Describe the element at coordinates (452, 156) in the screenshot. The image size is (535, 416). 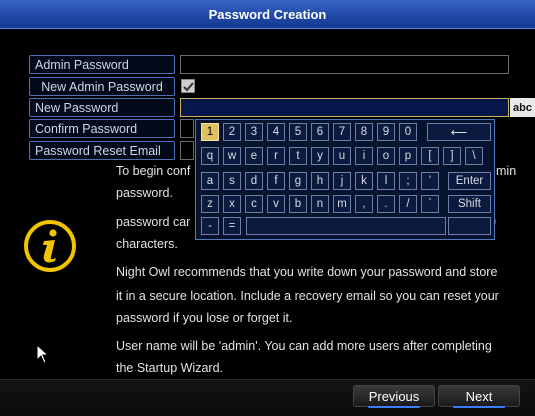
I see `key-row2-11: ]` at that location.